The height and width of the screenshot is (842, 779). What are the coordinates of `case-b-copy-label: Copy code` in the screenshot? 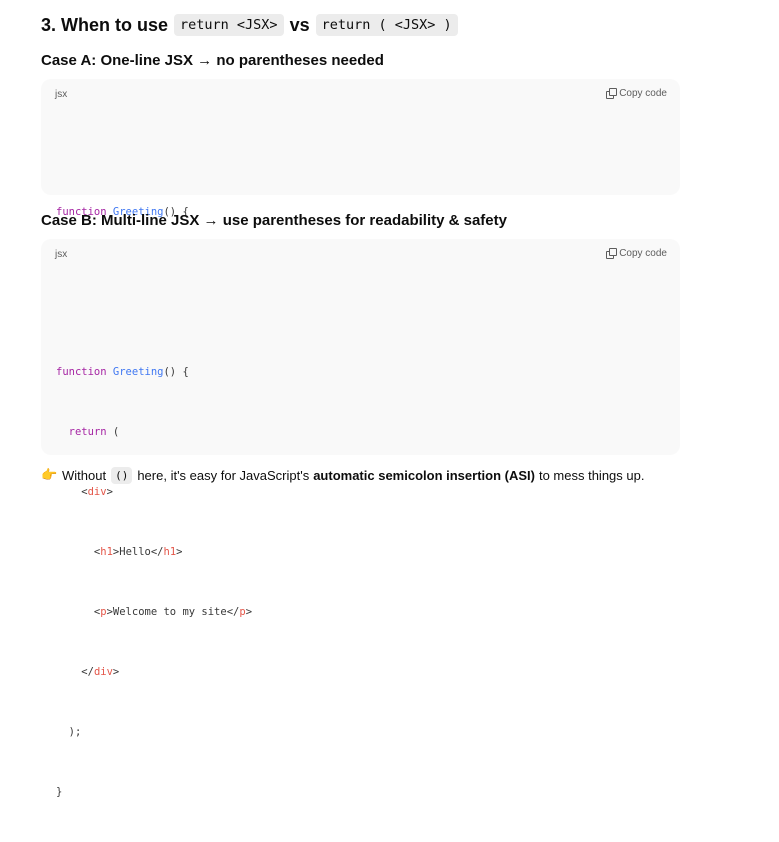 It's located at (643, 253).